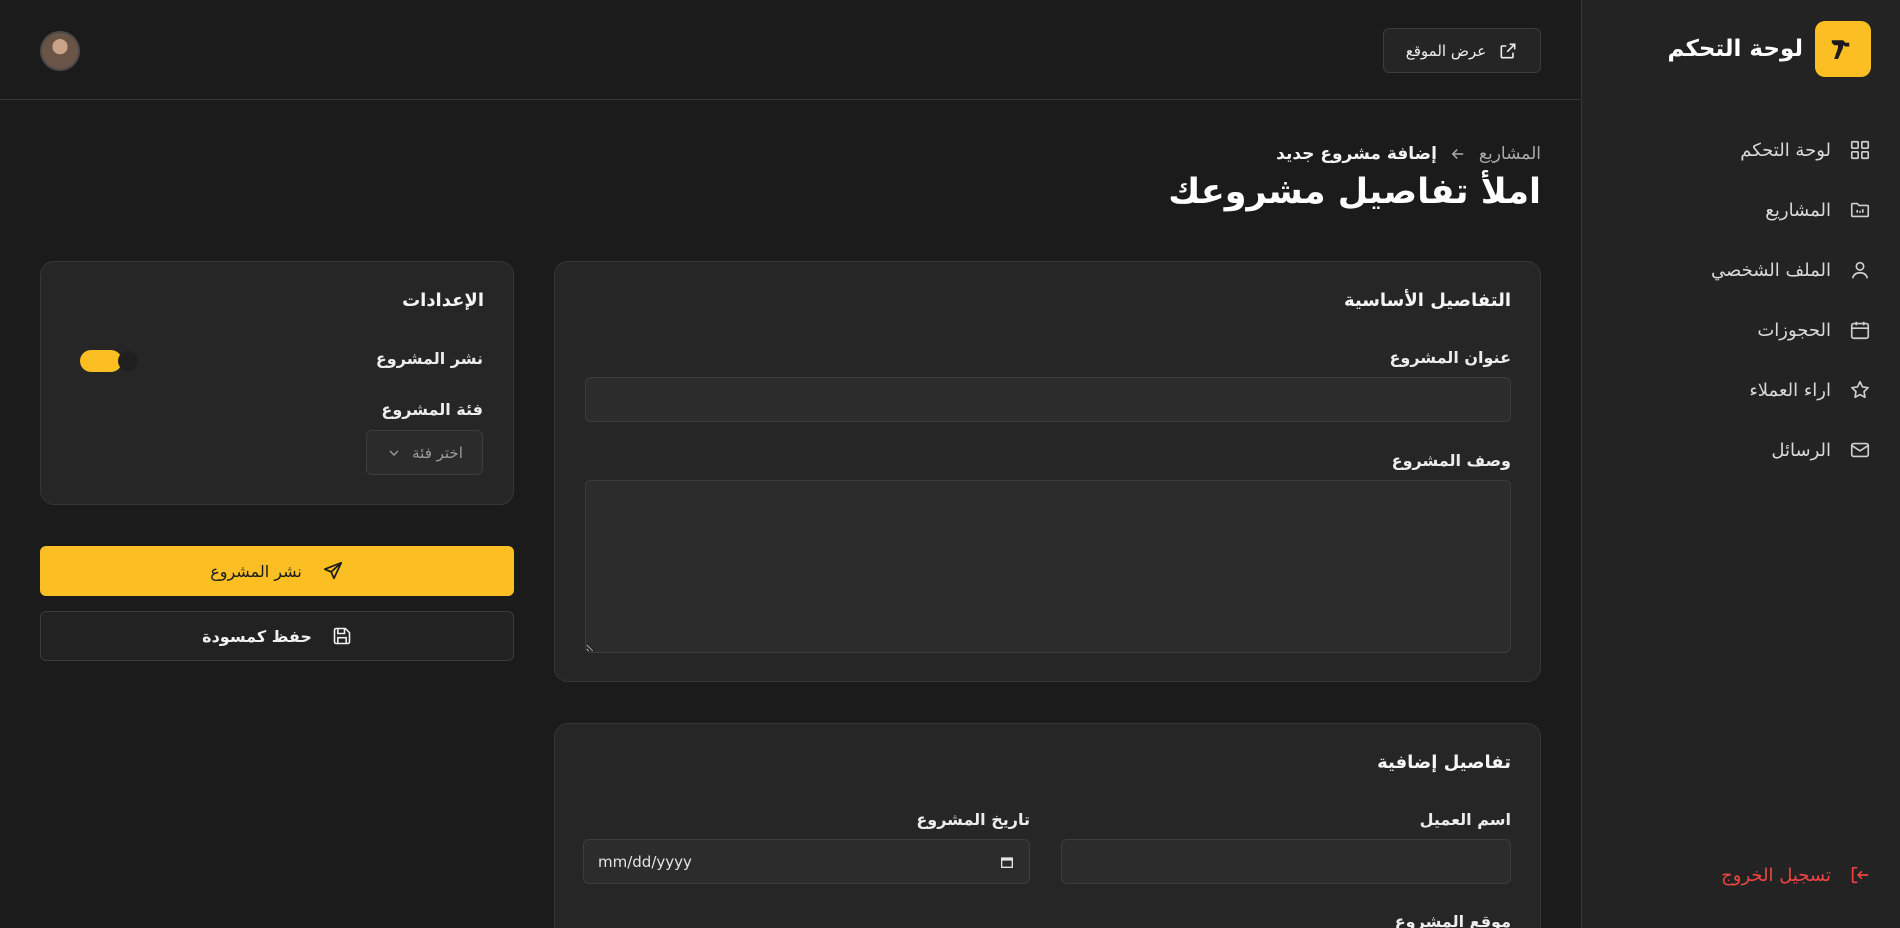 The height and width of the screenshot is (928, 1900). Describe the element at coordinates (645, 861) in the screenshot. I see `project-date-placeholder: mm/dd/yyyy` at that location.